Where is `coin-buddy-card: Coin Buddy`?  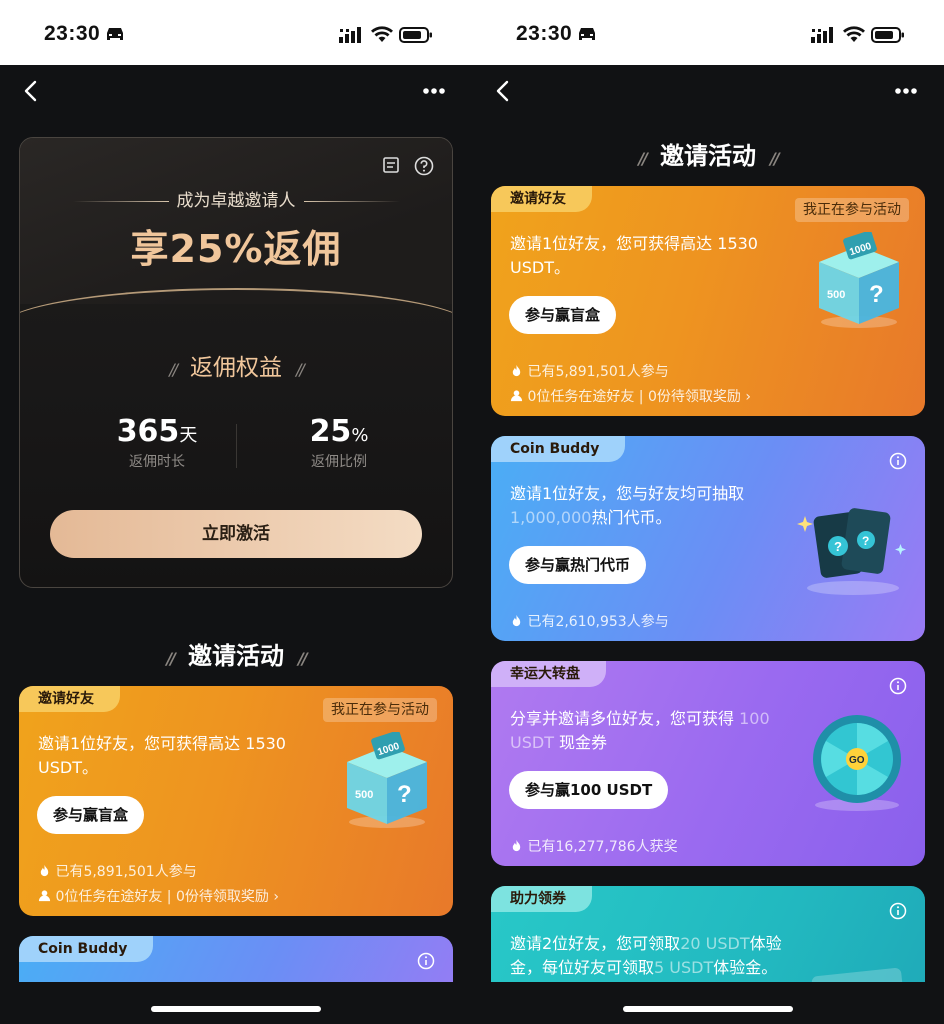
coin-buddy-card: Coin Buddy is located at coordinates (236, 959).